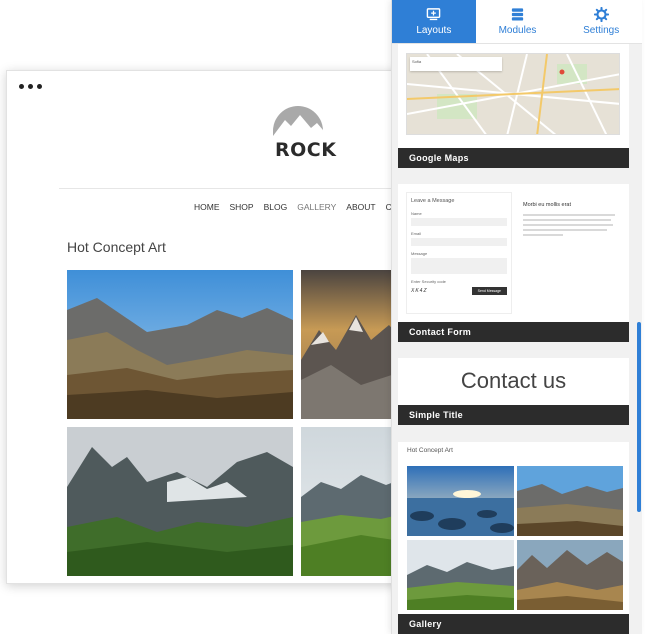 Image resolution: width=646 pixels, height=634 pixels. I want to click on gallery-page-title: Hot Concept Art, so click(116, 247).